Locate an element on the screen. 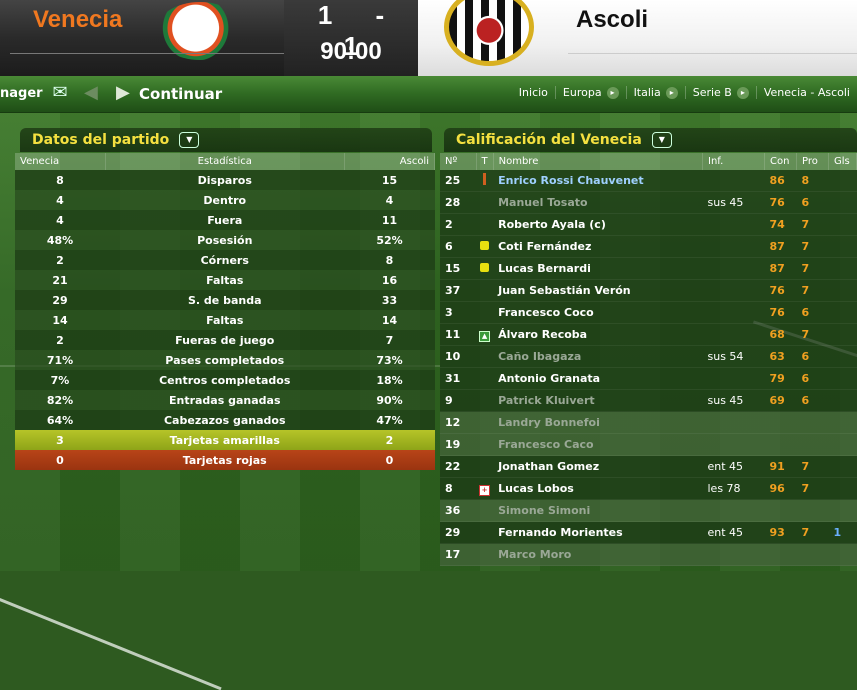 The width and height of the screenshot is (857, 690). player-name: Patrick Kluivert is located at coordinates (597, 401).